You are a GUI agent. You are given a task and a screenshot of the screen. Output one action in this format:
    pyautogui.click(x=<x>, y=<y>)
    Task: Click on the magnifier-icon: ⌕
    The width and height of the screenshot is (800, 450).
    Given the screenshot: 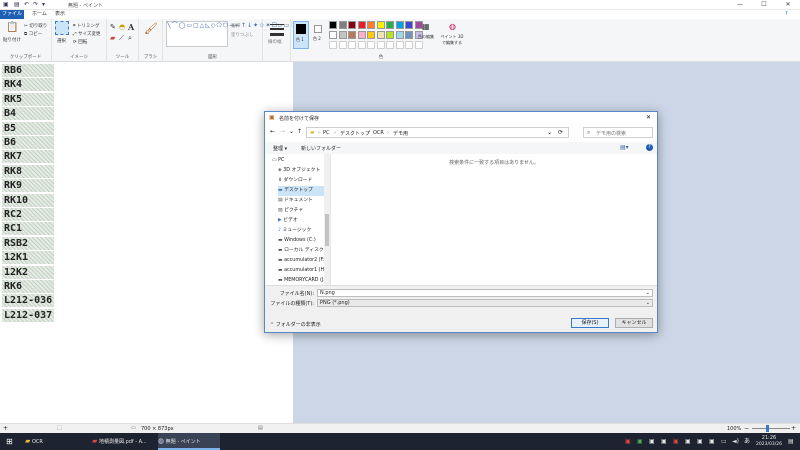 What is the action you would take?
    pyautogui.click(x=130, y=38)
    